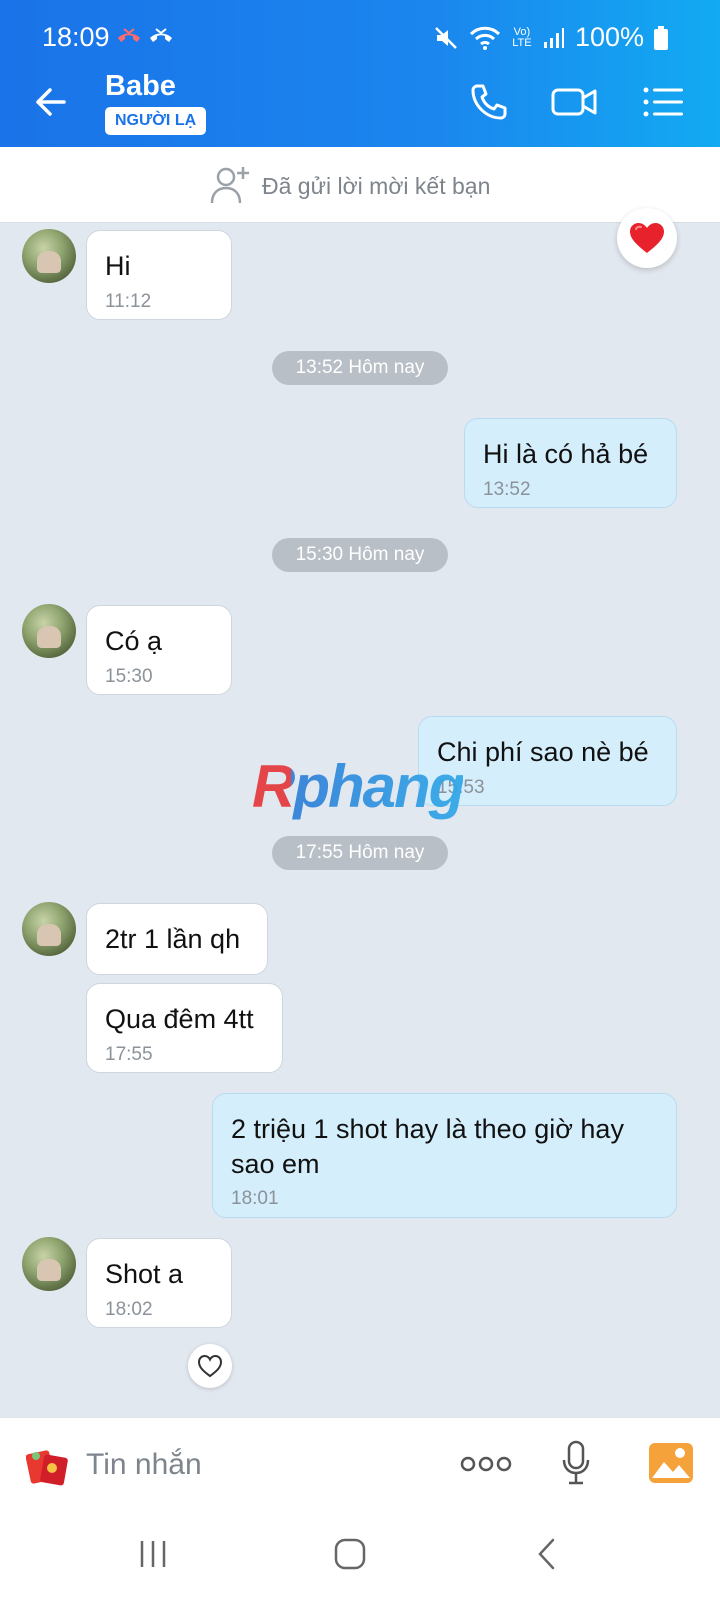 The height and width of the screenshot is (1600, 720). What do you see at coordinates (360, 368) in the screenshot?
I see `date-separator: 13:52 Hôm nay` at bounding box center [360, 368].